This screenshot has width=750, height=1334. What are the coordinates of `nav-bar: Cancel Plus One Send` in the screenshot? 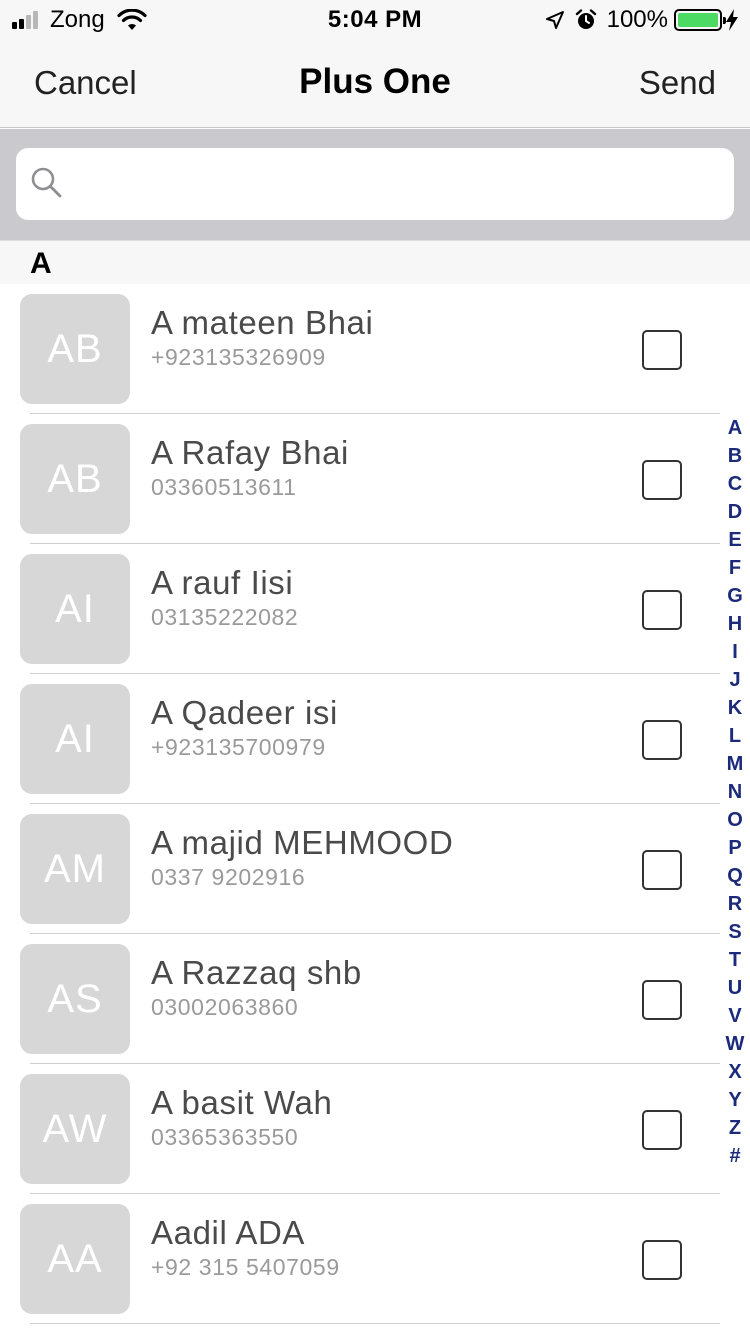 It's located at (375, 84).